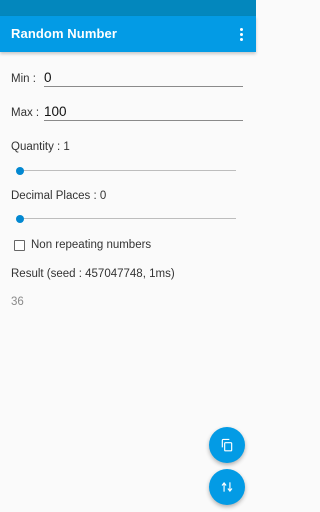 The height and width of the screenshot is (512, 320). What do you see at coordinates (23, 79) in the screenshot?
I see `min-label: Min :` at bounding box center [23, 79].